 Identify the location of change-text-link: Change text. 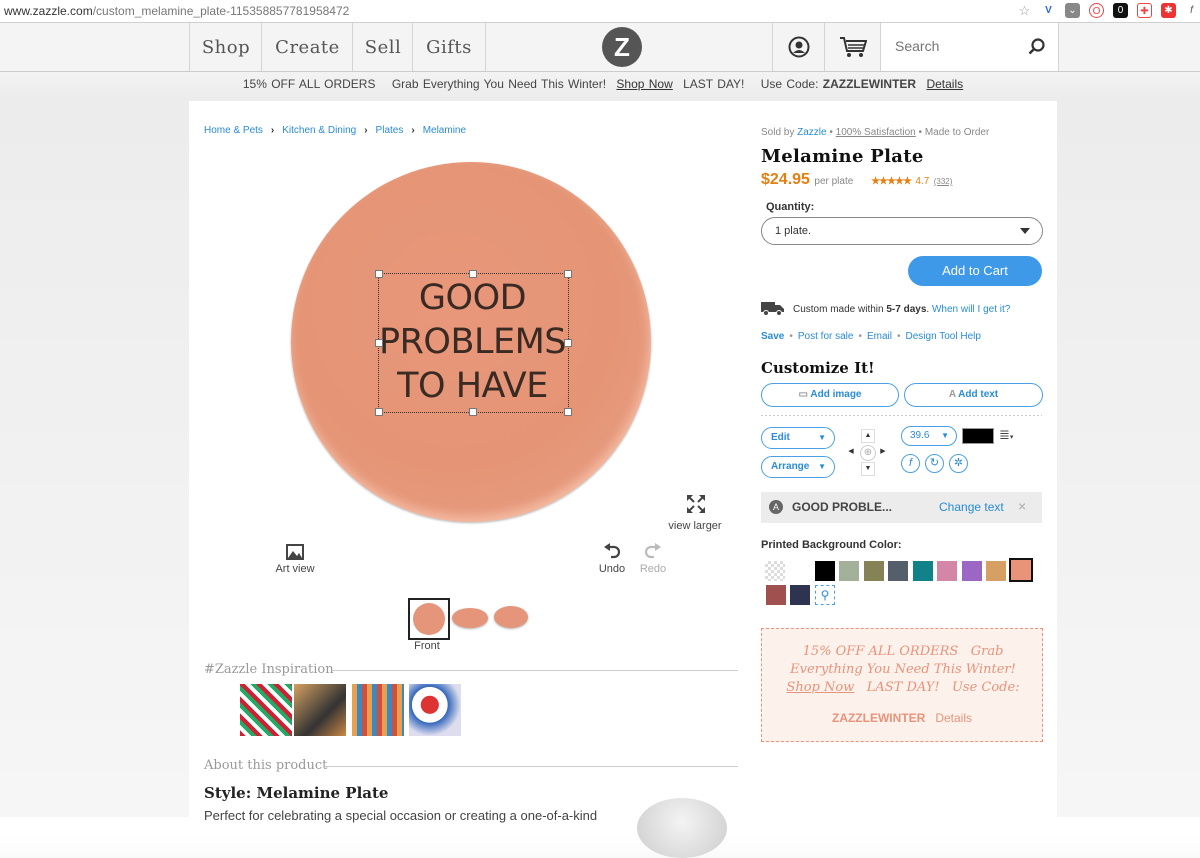
(971, 507).